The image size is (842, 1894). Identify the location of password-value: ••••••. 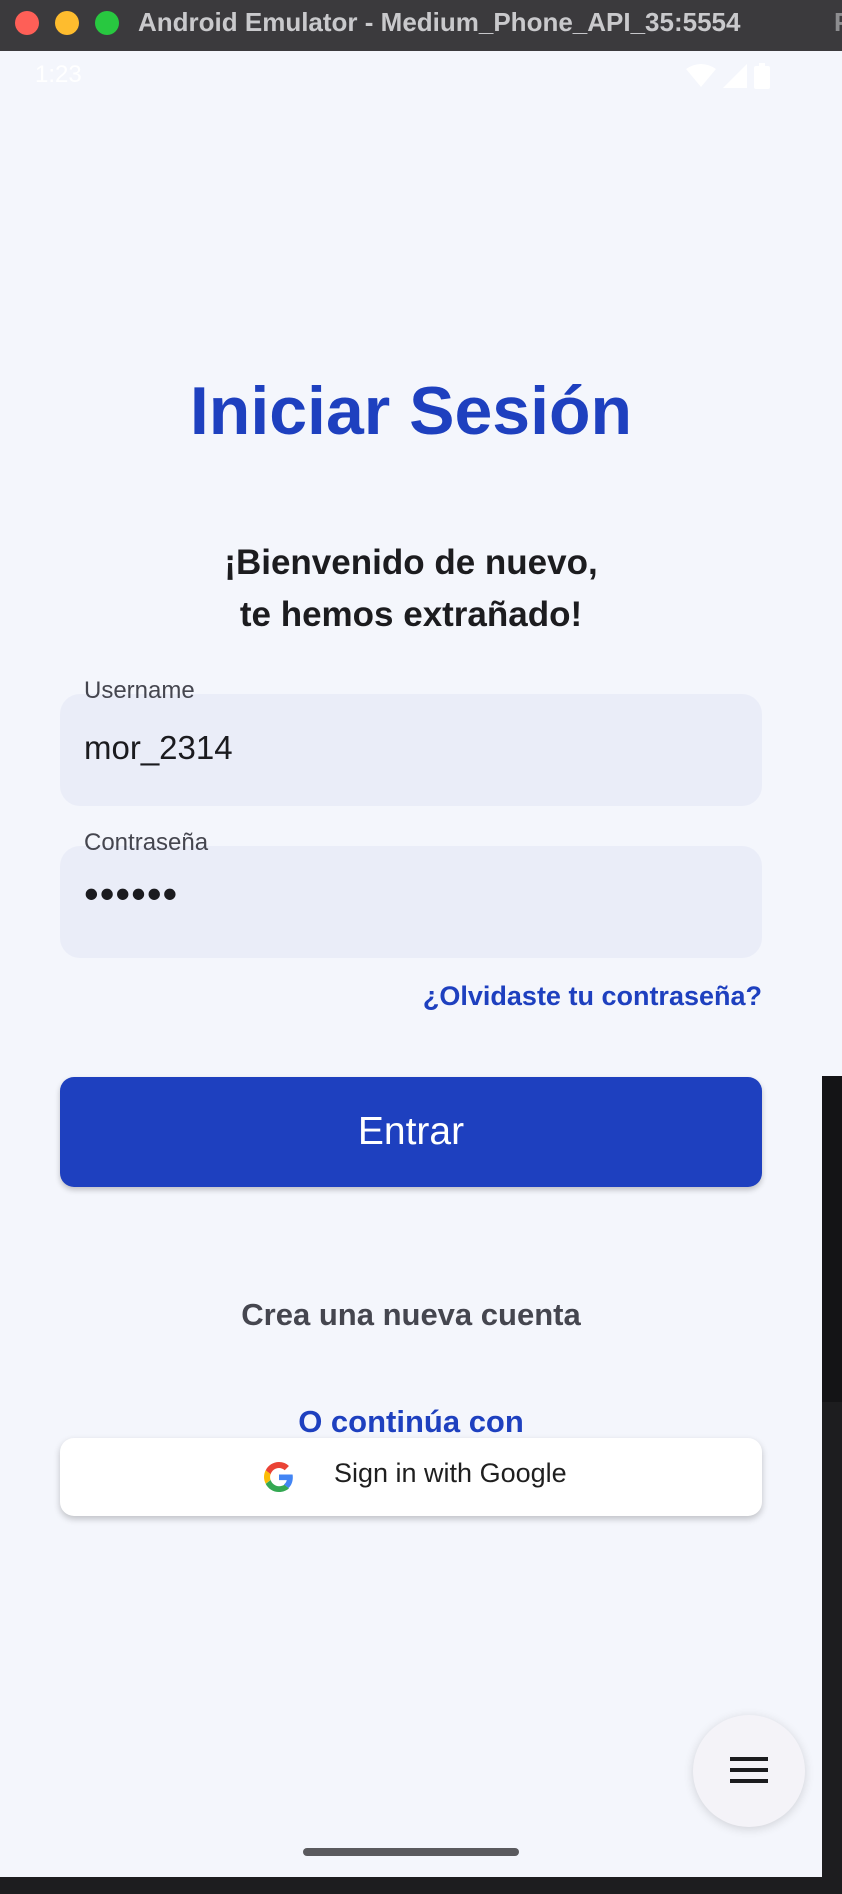
(131, 893).